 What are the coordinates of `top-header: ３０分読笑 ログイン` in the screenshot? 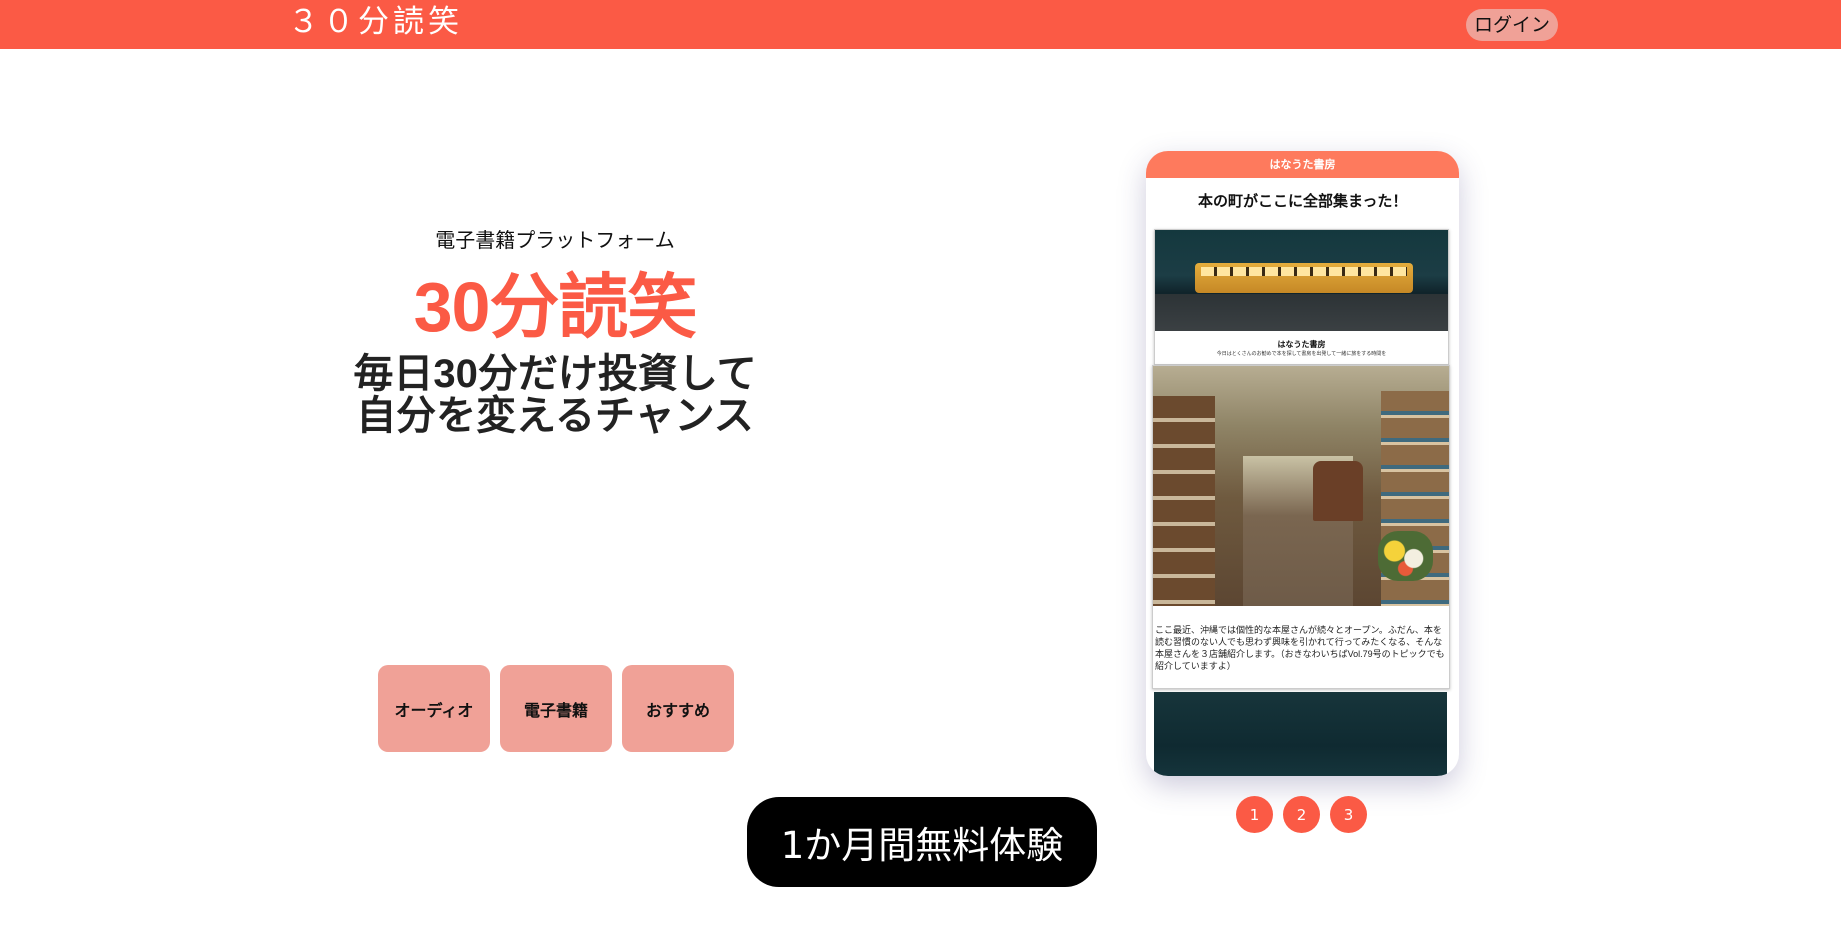 It's located at (920, 24).